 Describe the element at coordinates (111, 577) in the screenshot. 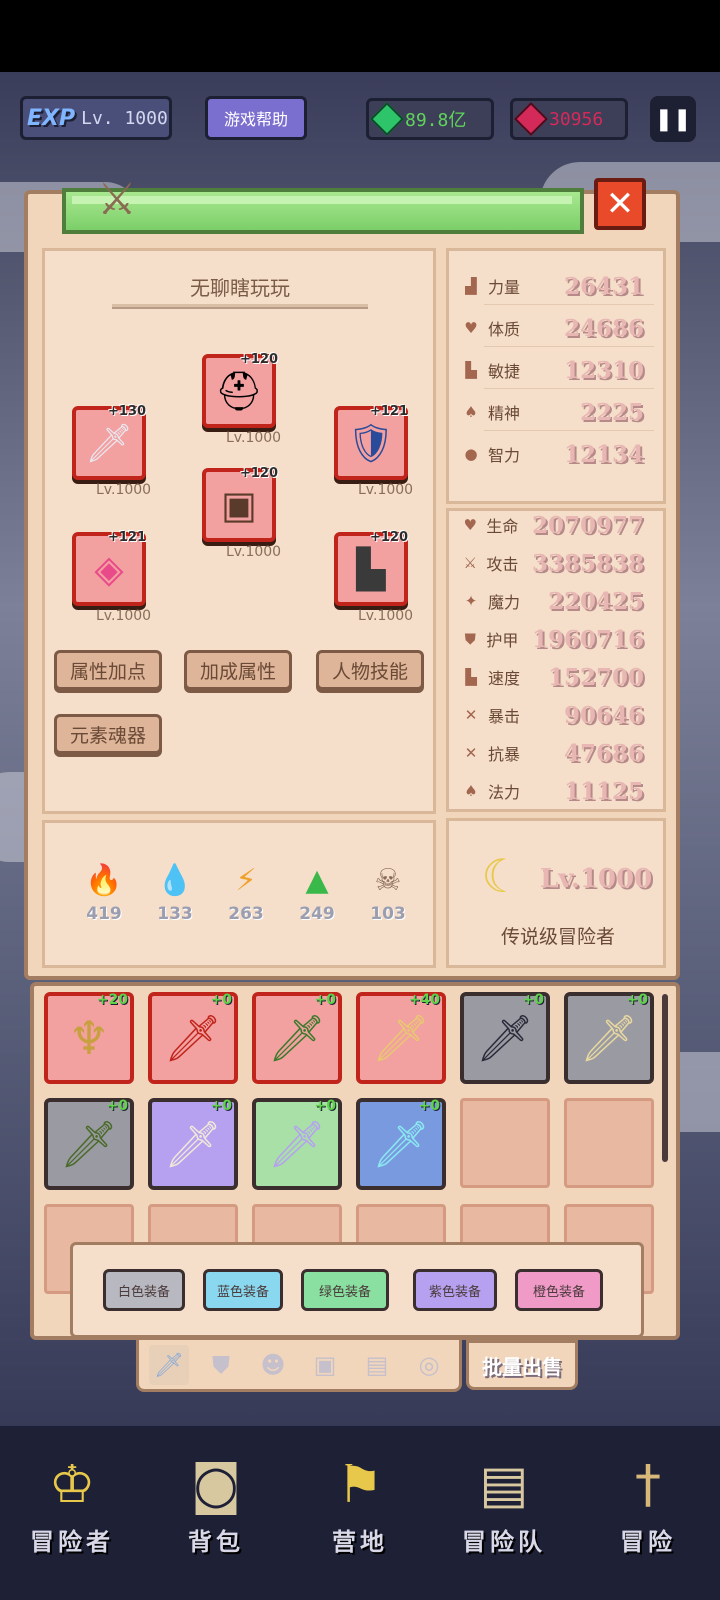

I see `equip-slot-necklace: ◈ +121 Lv.1000` at that location.